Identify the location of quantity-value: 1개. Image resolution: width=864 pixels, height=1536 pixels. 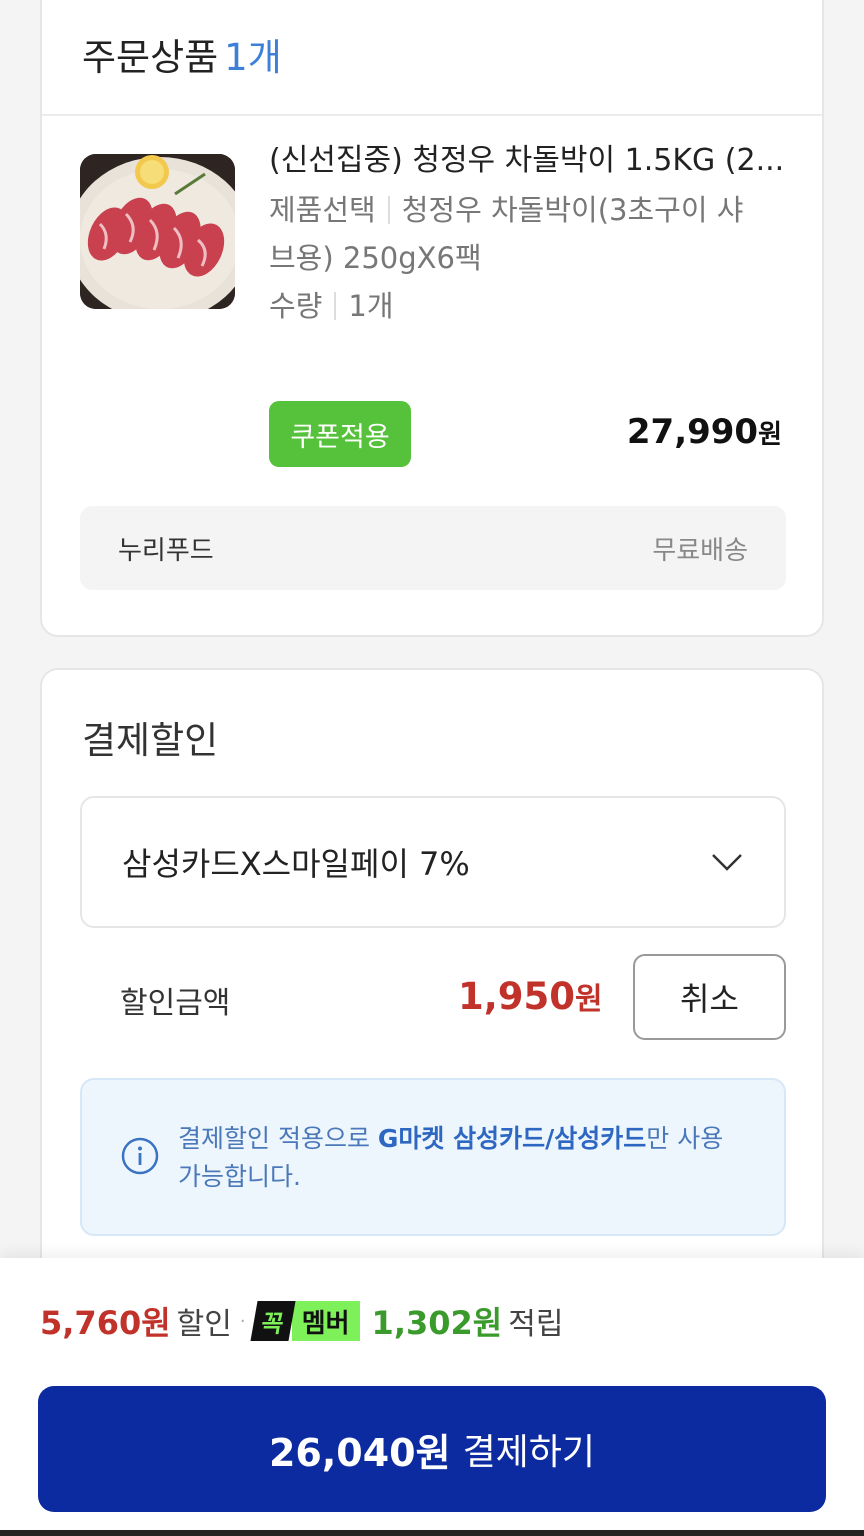
(371, 306).